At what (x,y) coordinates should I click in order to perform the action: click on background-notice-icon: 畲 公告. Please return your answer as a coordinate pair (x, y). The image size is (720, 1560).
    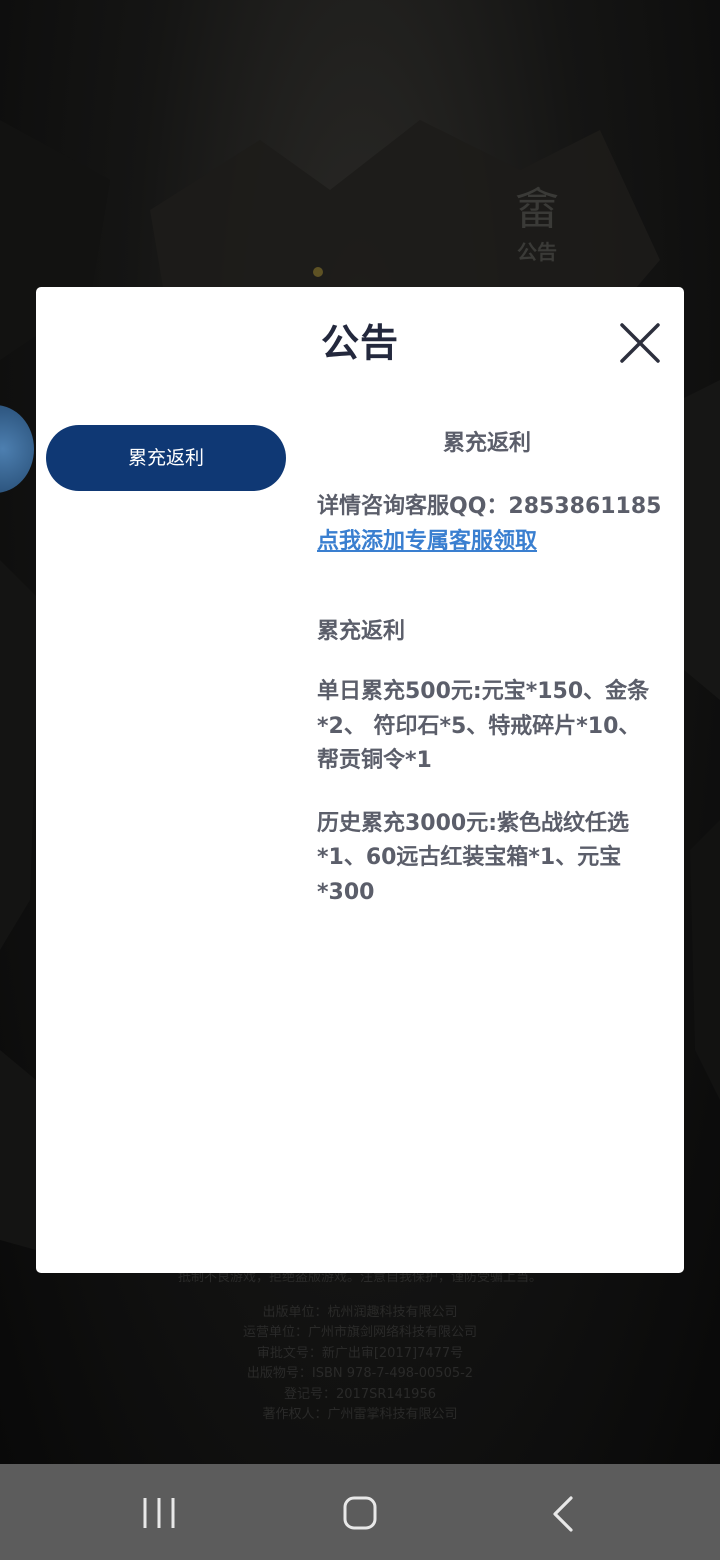
    Looking at the image, I should click on (537, 225).